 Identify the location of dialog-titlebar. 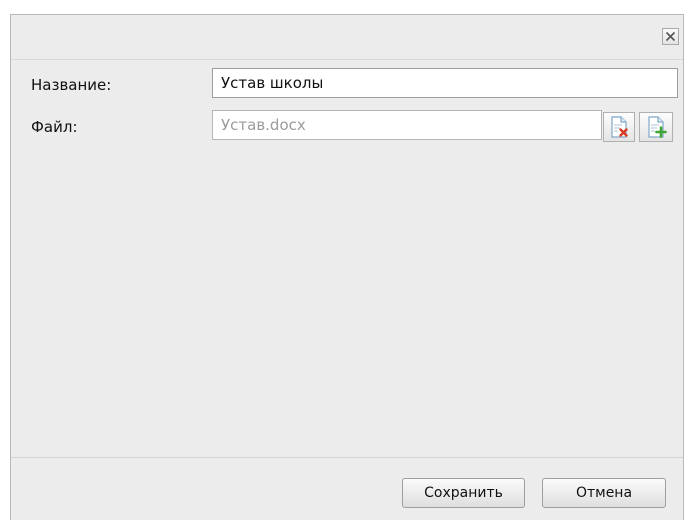
(347, 37).